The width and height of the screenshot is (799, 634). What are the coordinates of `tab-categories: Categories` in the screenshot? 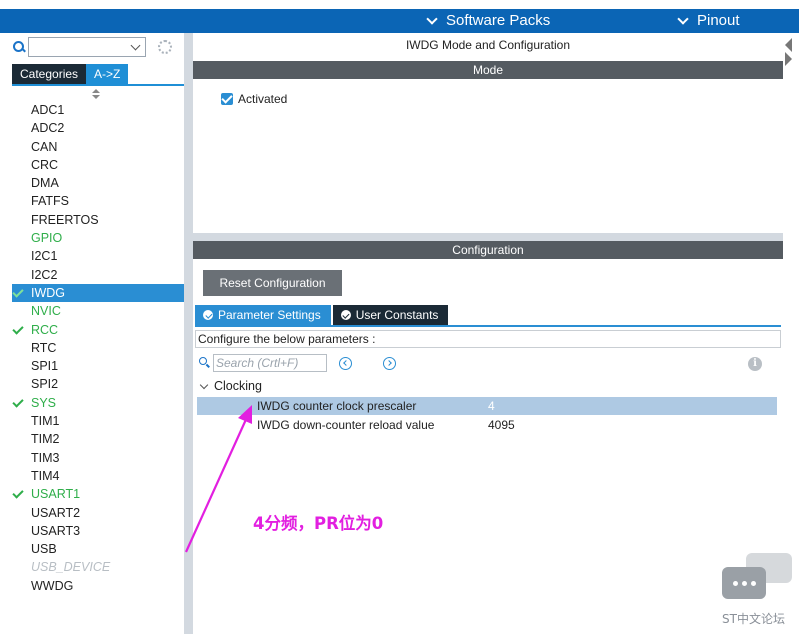 It's located at (49, 74).